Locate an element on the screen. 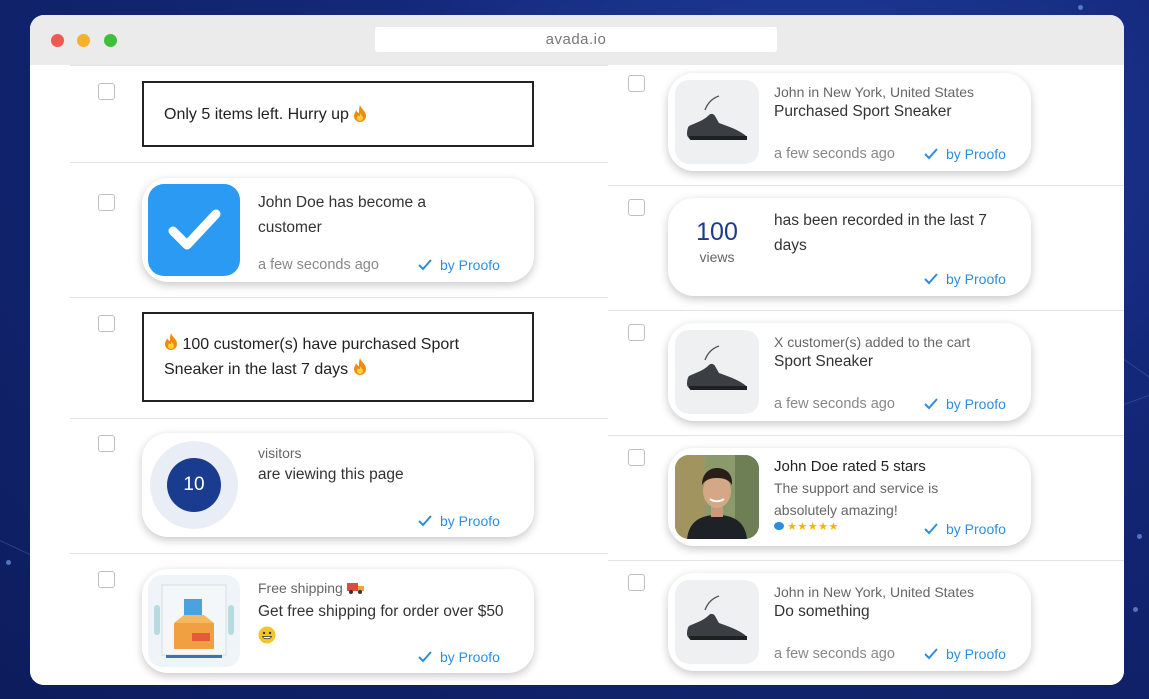 The image size is (1149, 699). visitors-text: are viewing this page is located at coordinates (331, 474).